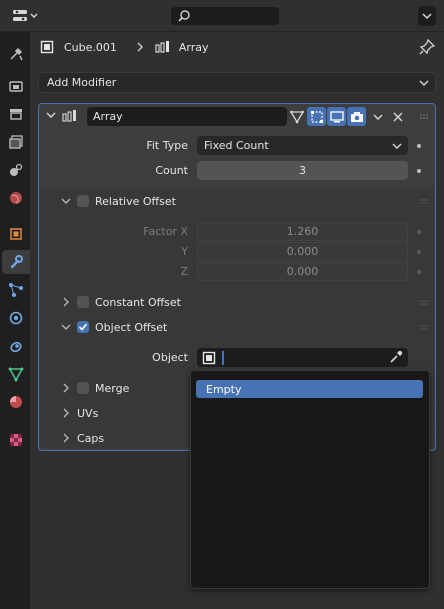 The width and height of the screenshot is (444, 609). Describe the element at coordinates (184, 271) in the screenshot. I see `factor-z-label: Z` at that location.